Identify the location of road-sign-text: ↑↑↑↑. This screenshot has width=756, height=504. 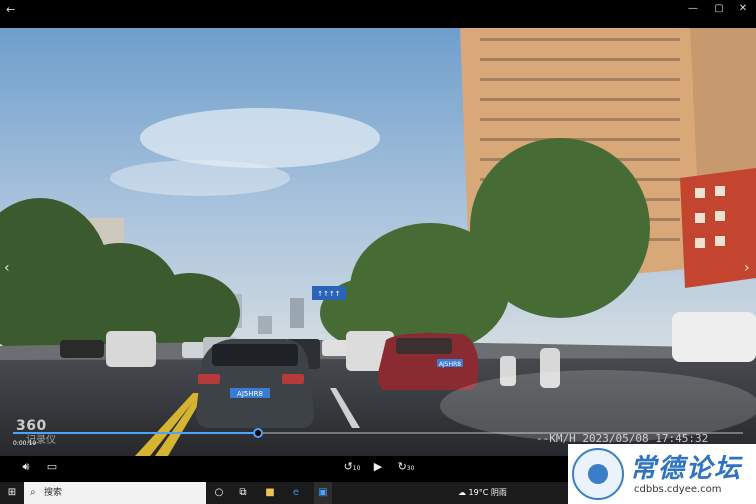
(328, 294).